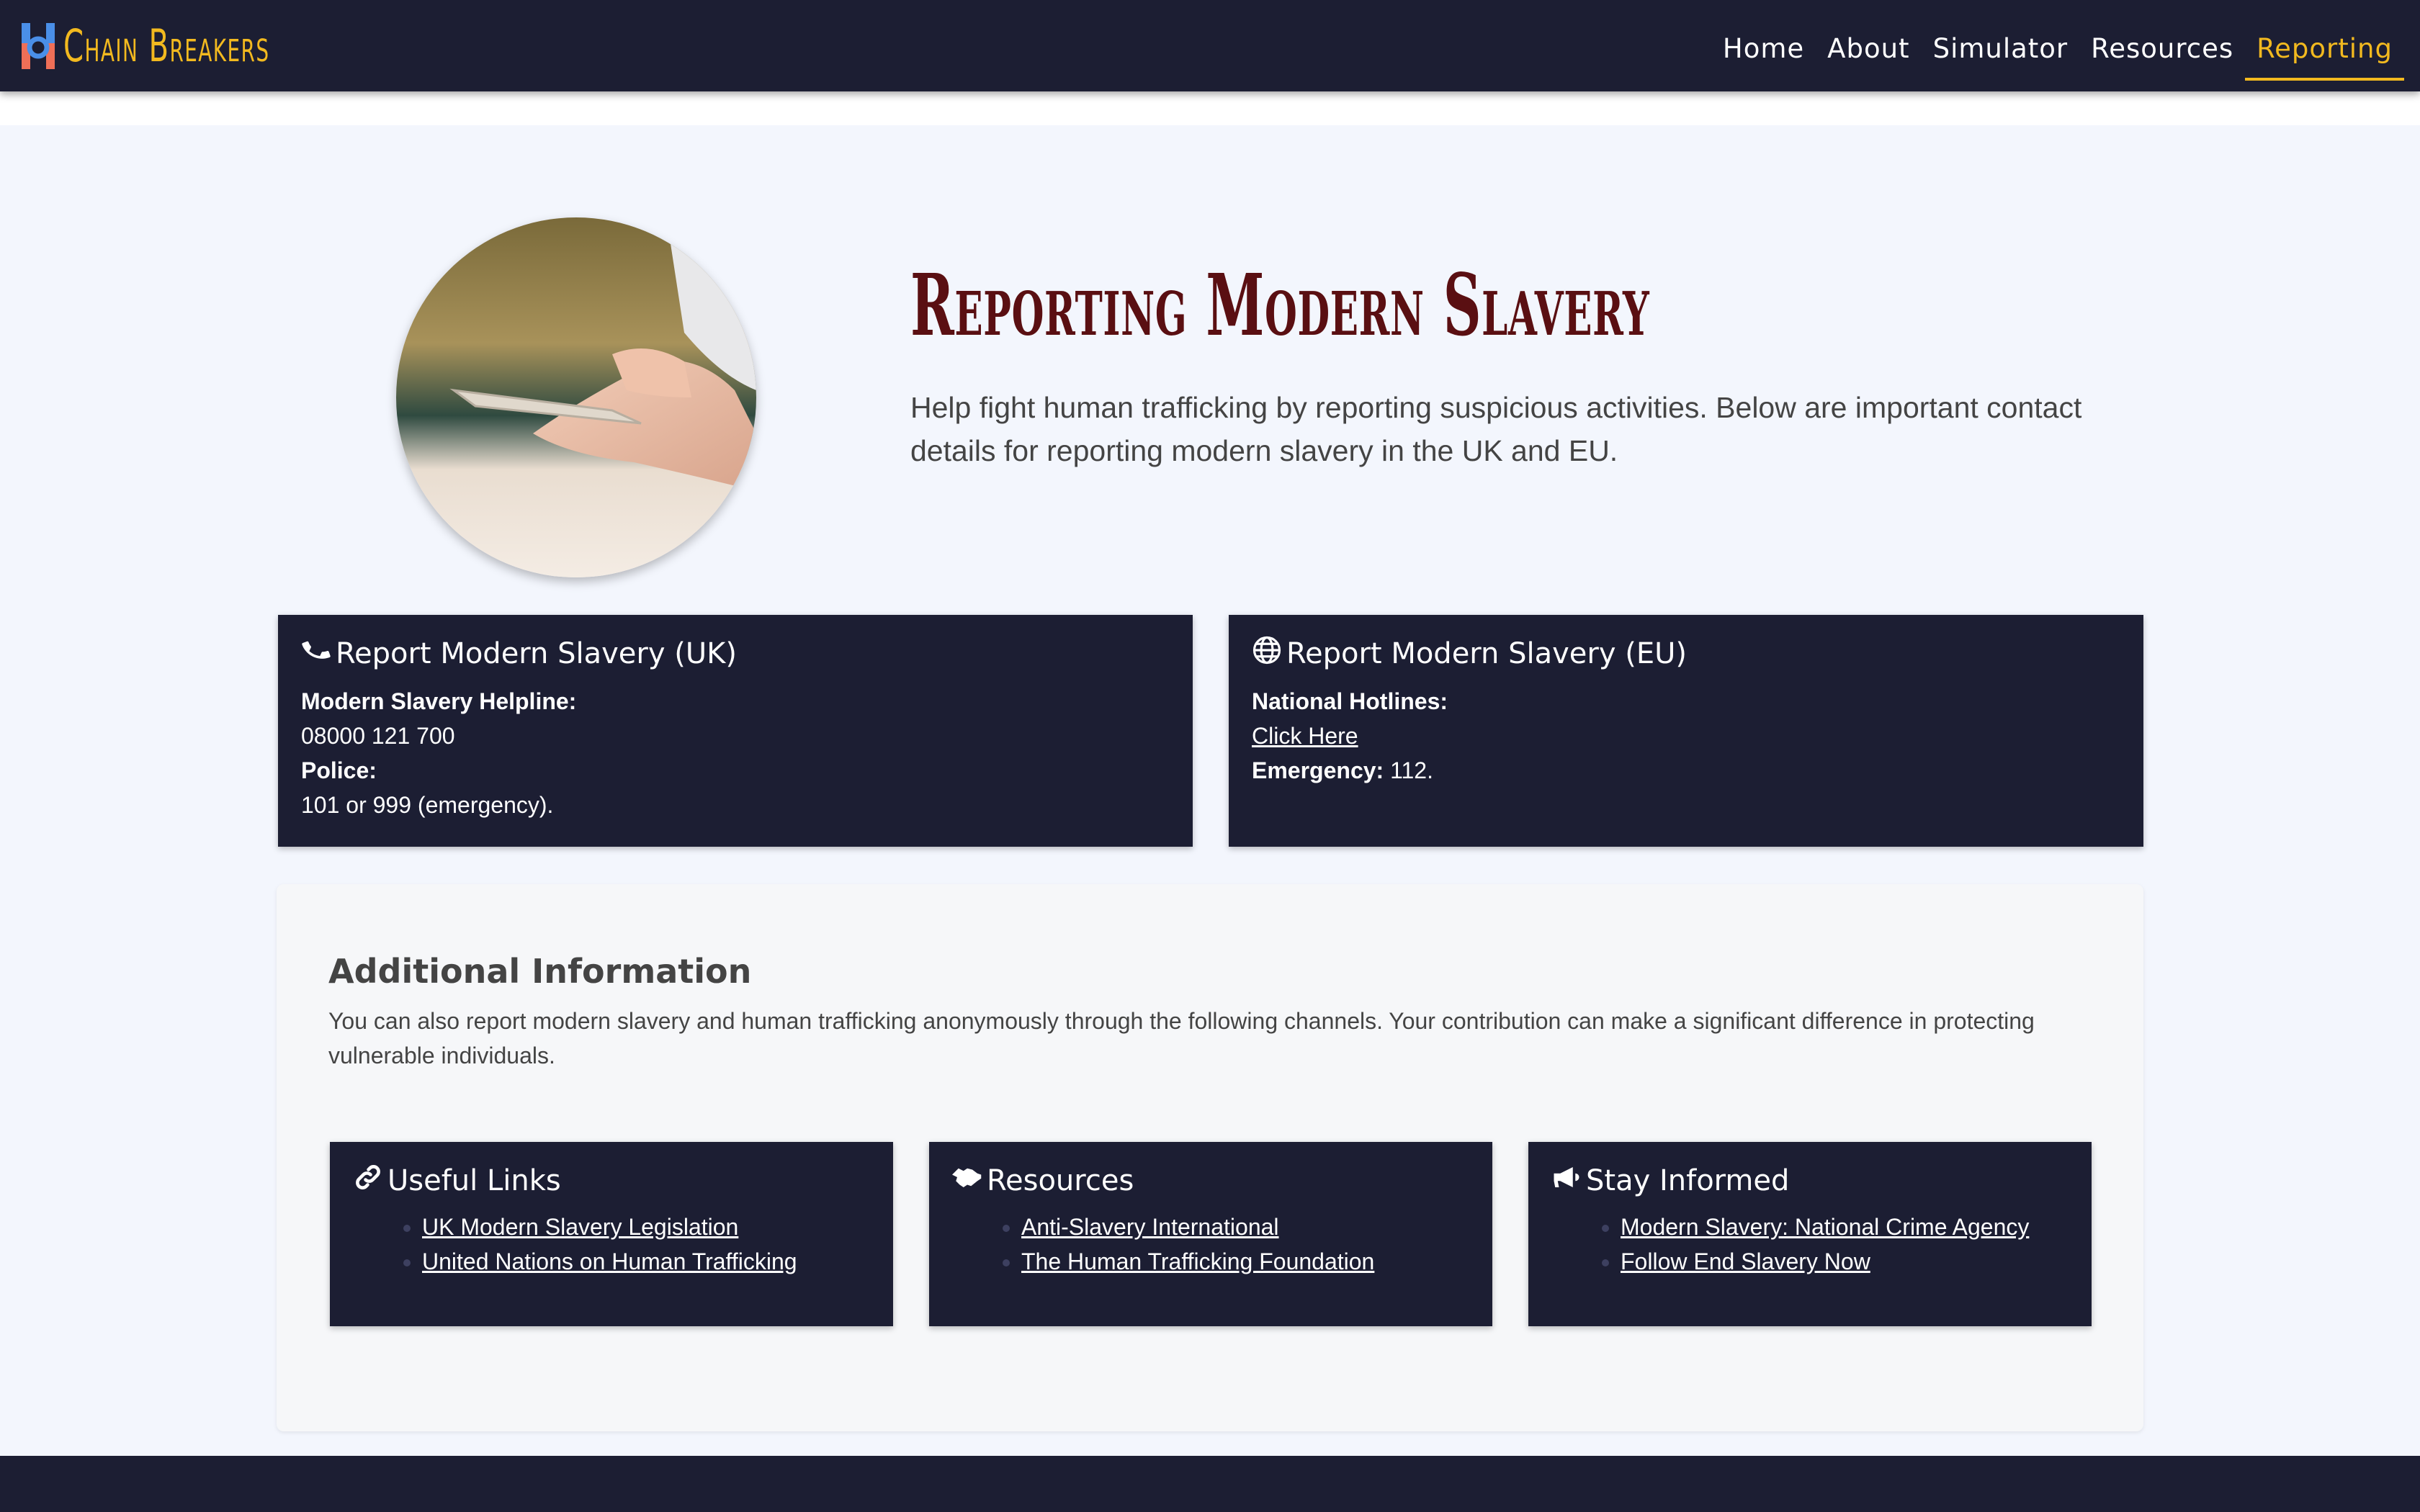  What do you see at coordinates (1868, 46) in the screenshot?
I see `nav-link-about: About` at bounding box center [1868, 46].